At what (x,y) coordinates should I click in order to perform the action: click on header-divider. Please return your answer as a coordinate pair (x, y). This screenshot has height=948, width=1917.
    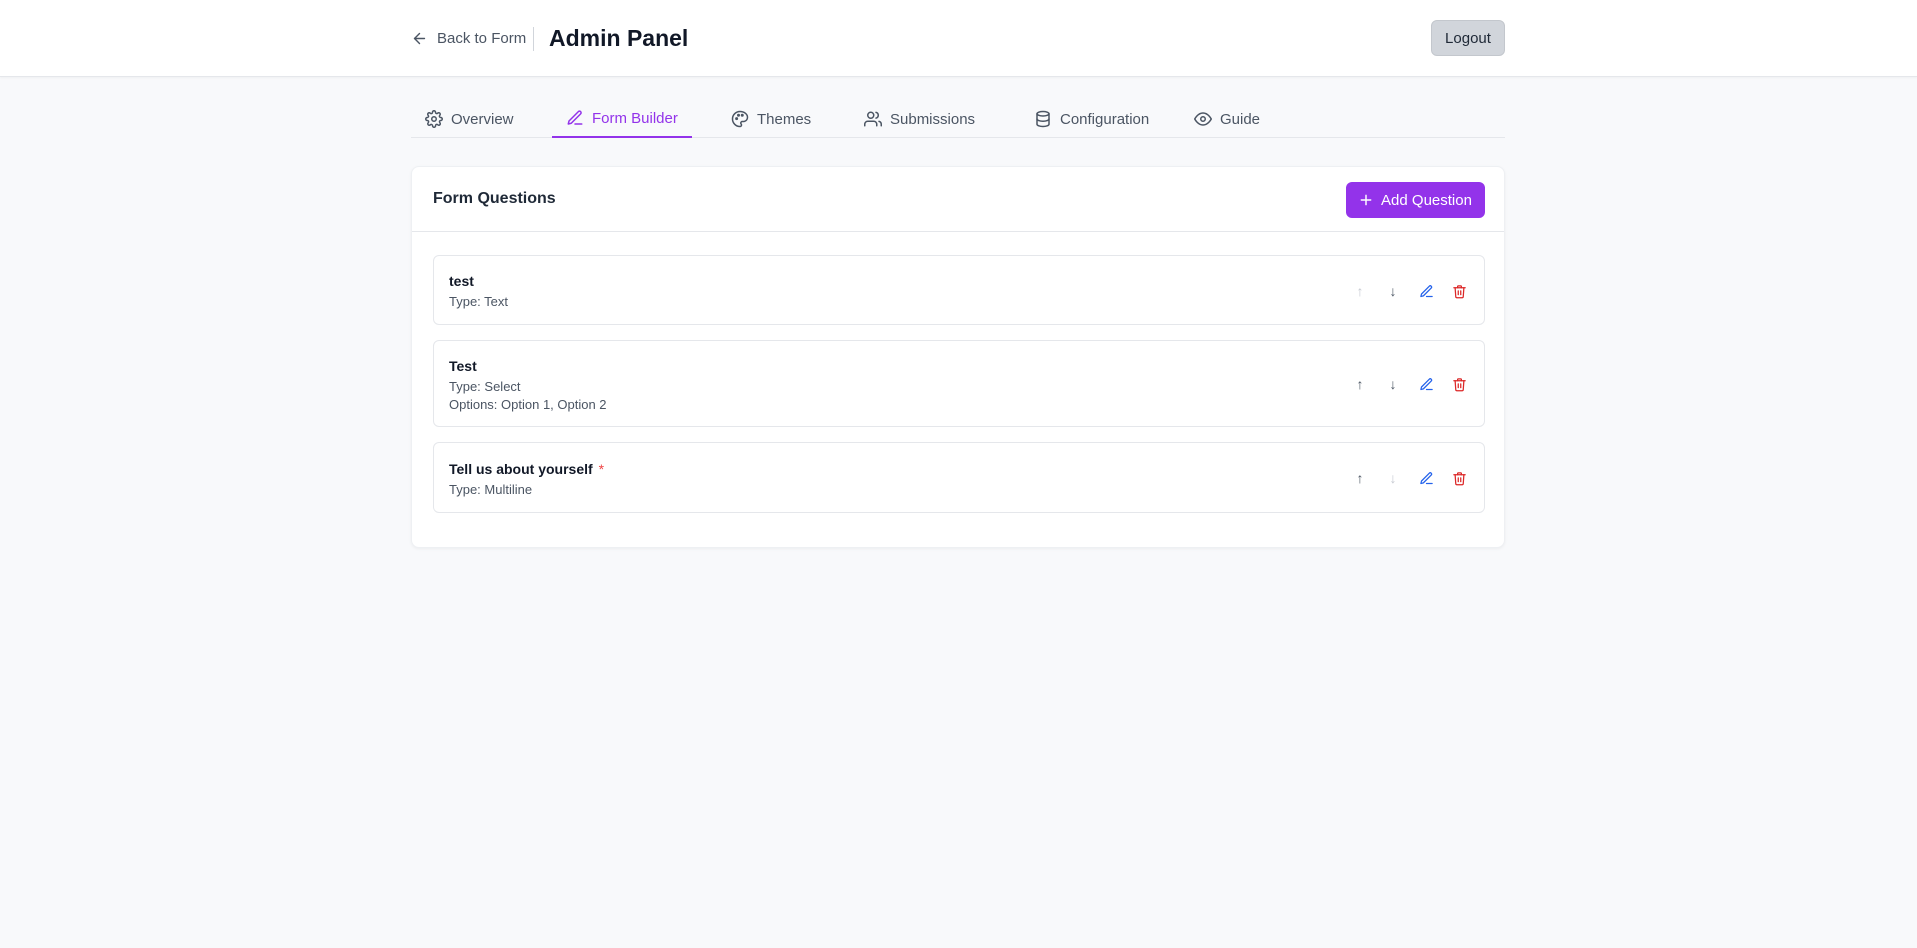
    Looking at the image, I should click on (533, 39).